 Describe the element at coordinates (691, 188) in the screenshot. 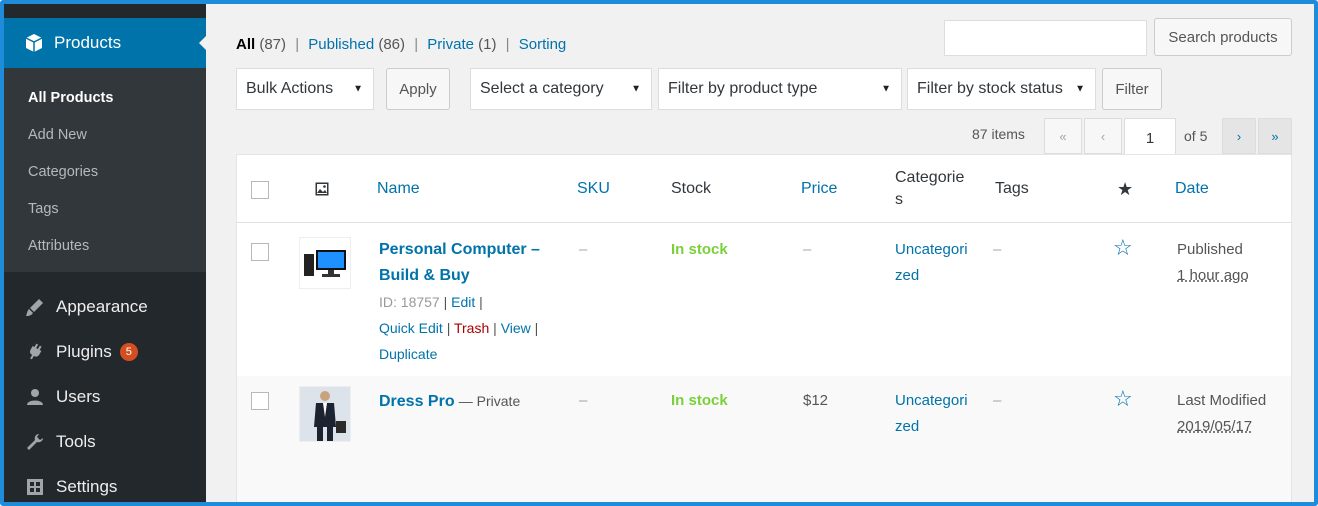

I see `column-stock: Stock` at that location.